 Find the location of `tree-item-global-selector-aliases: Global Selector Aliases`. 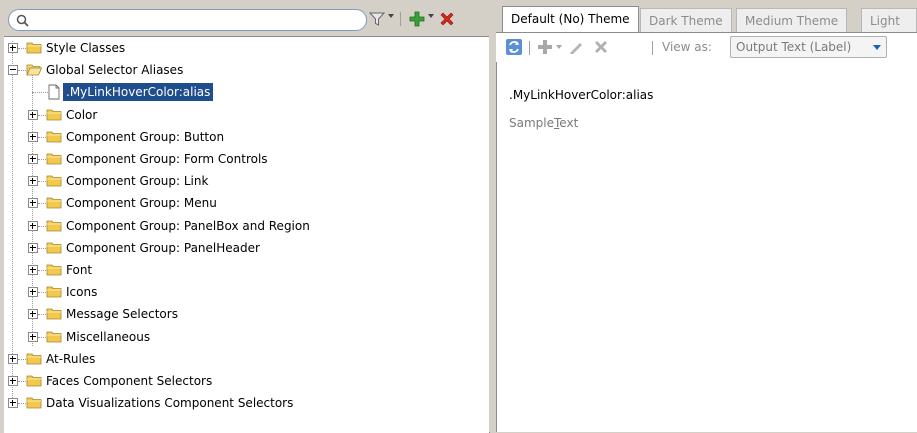

tree-item-global-selector-aliases: Global Selector Aliases is located at coordinates (246, 70).